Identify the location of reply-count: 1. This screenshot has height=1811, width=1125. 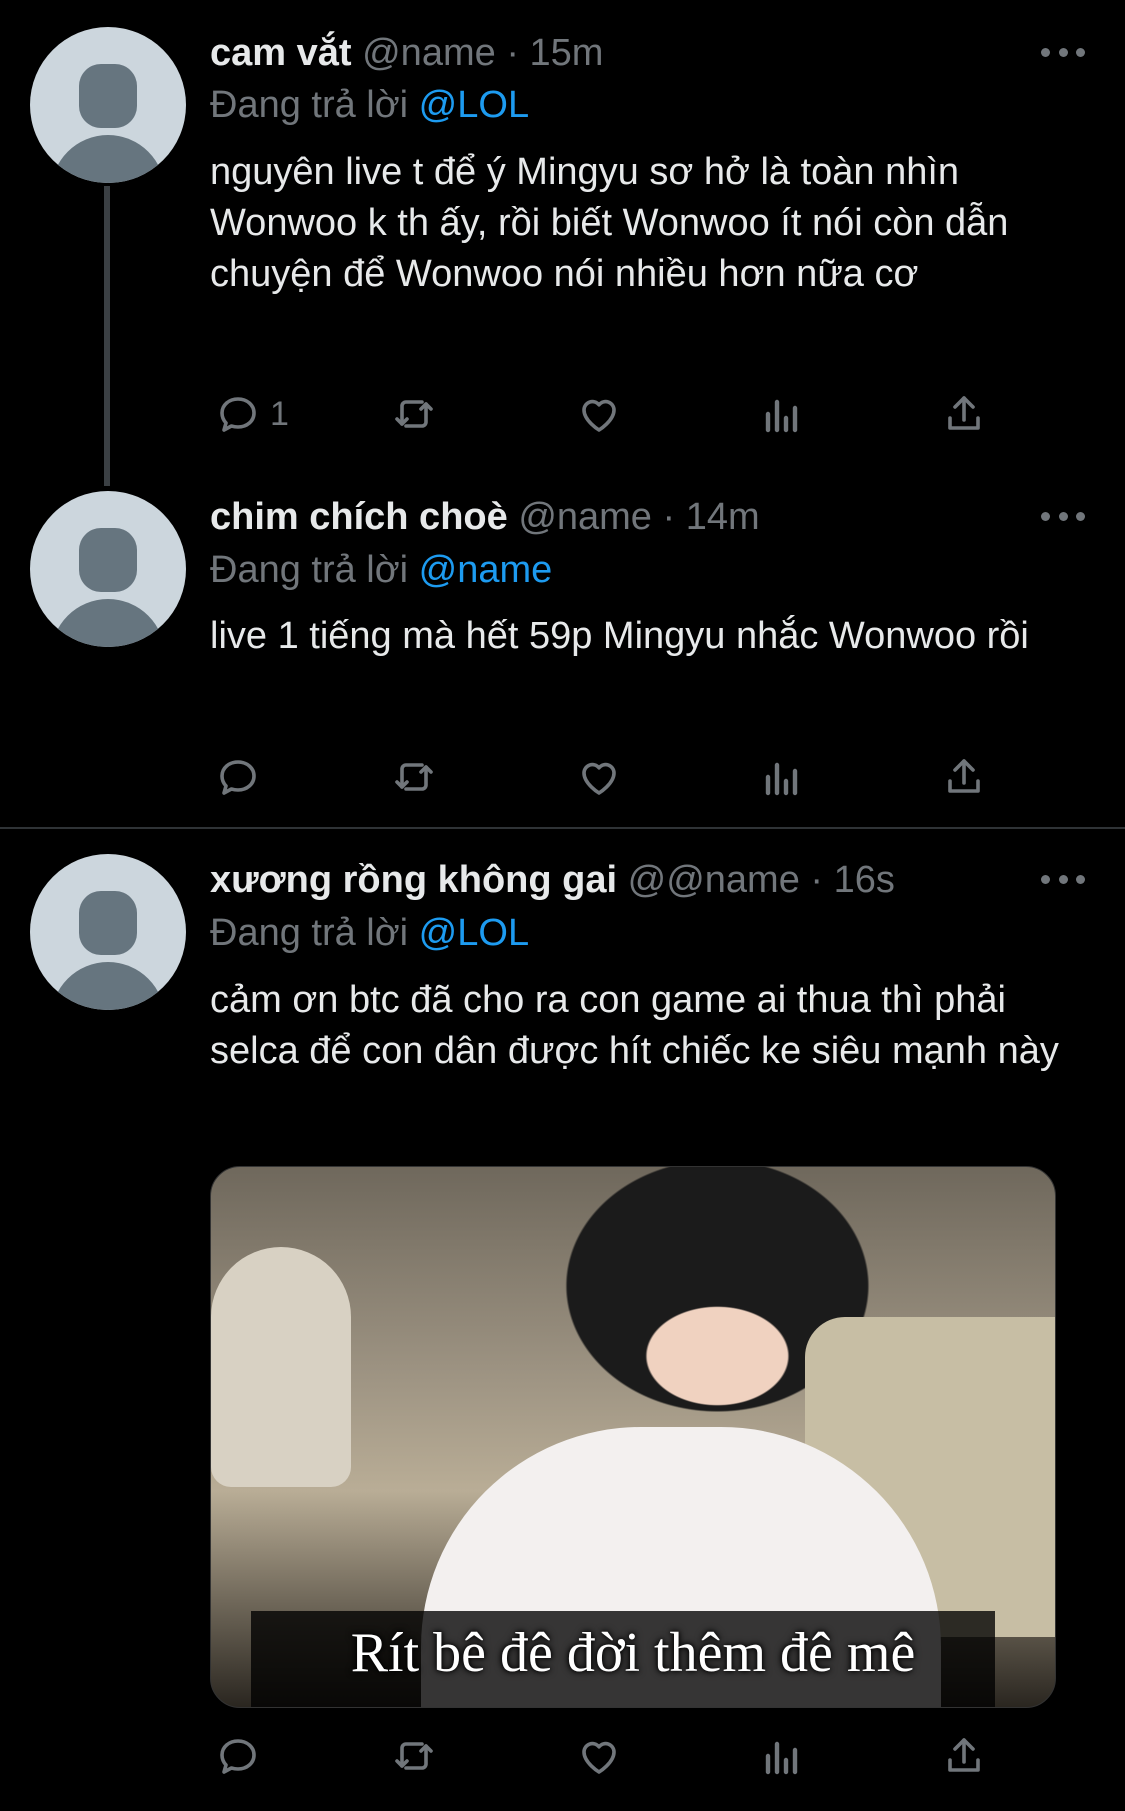
(279, 413).